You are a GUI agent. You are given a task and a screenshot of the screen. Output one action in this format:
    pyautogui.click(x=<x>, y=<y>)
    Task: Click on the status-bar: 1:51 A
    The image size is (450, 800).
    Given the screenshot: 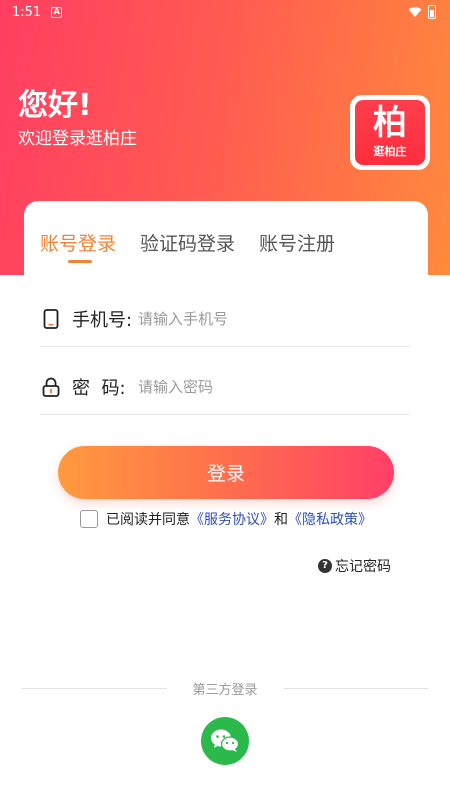 What is the action you would take?
    pyautogui.click(x=225, y=12)
    